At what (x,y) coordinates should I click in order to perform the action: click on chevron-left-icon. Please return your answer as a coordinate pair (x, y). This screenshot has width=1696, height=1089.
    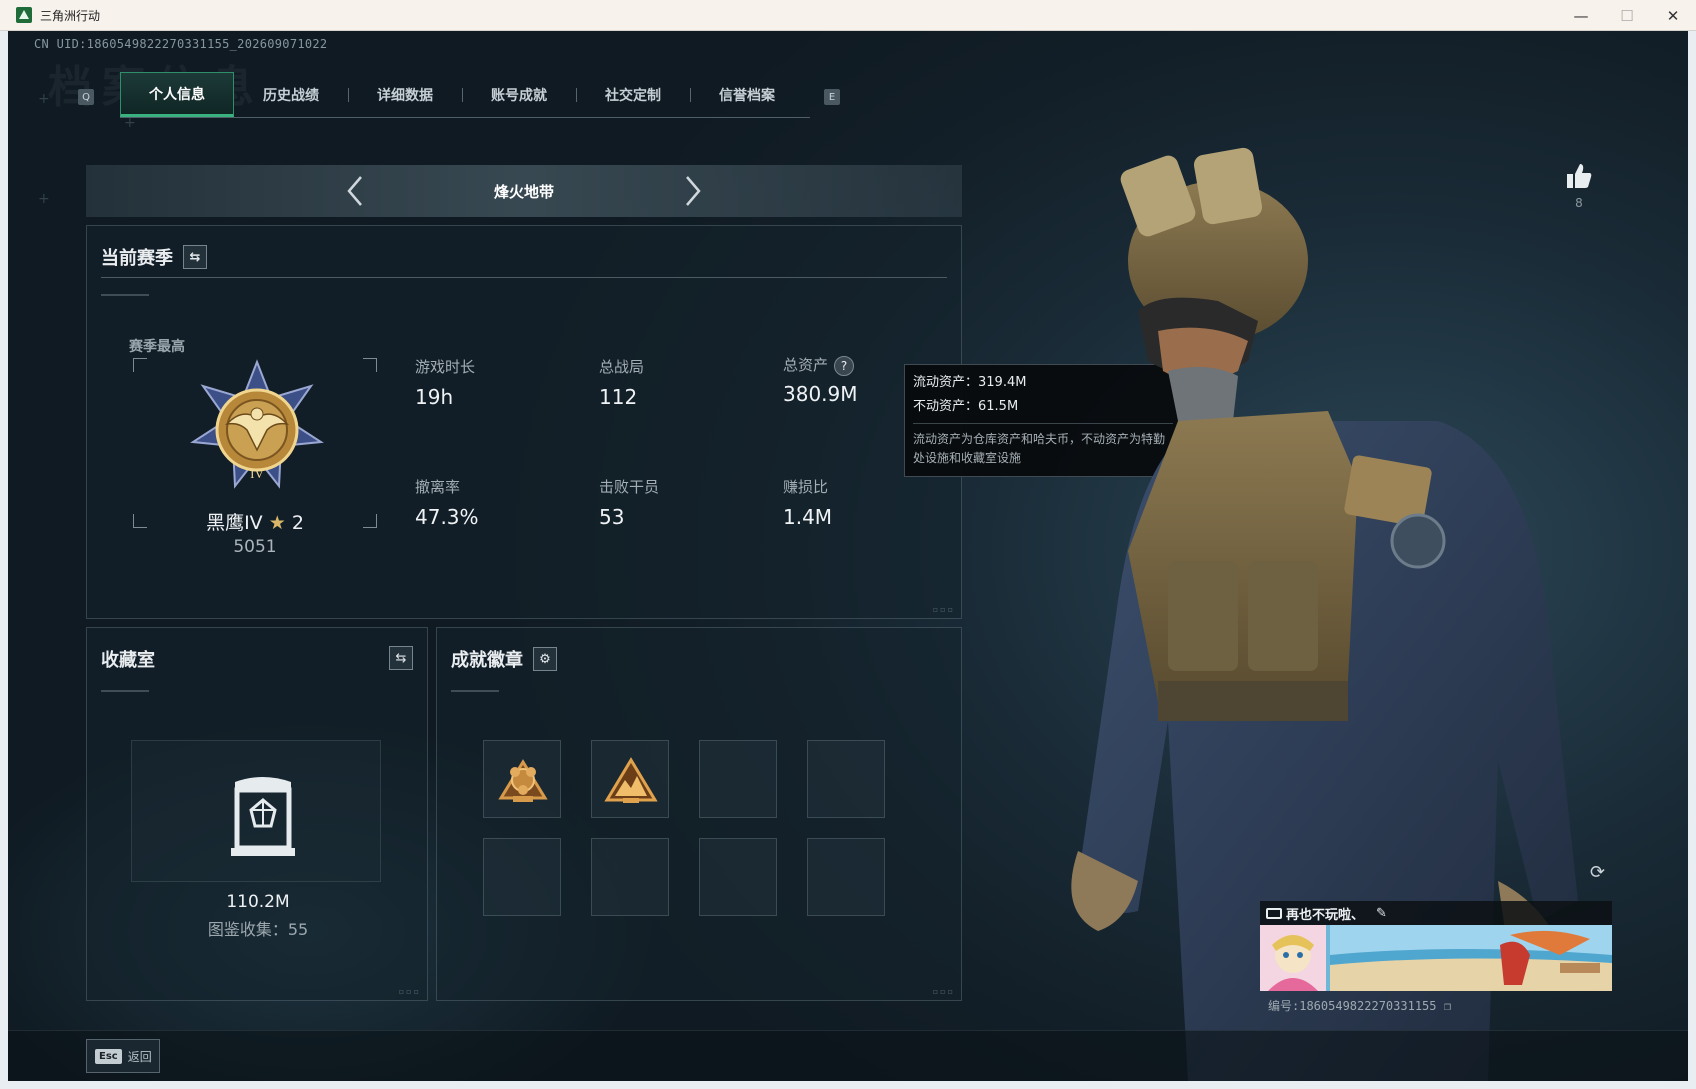
    Looking at the image, I should click on (354, 191).